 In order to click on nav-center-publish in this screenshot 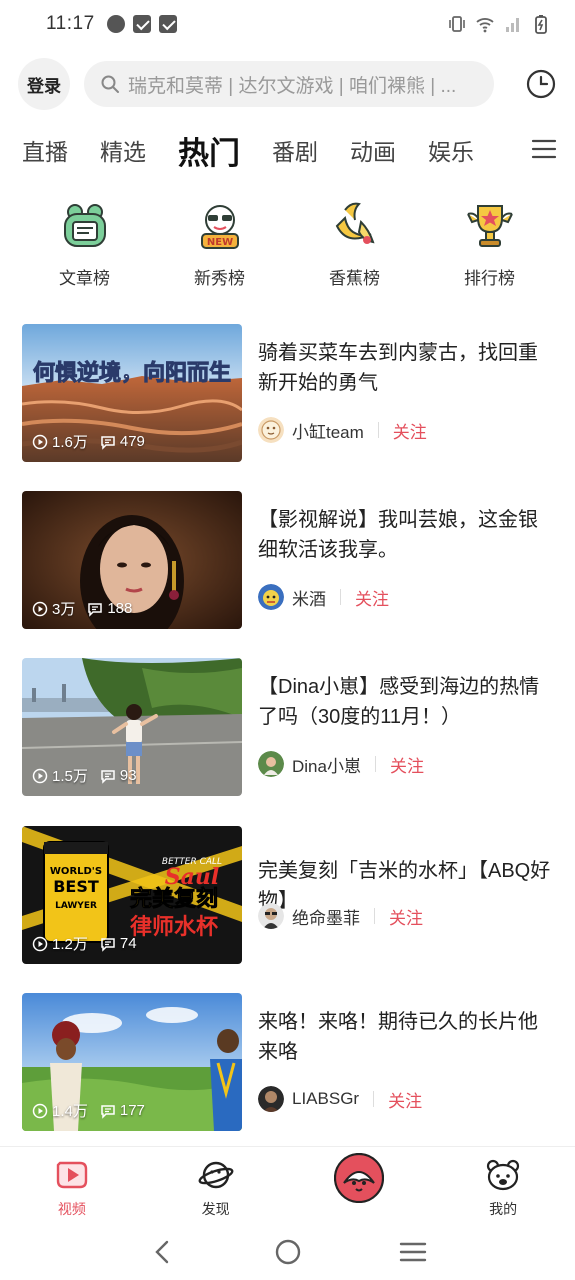, I will do `click(360, 1185)`.